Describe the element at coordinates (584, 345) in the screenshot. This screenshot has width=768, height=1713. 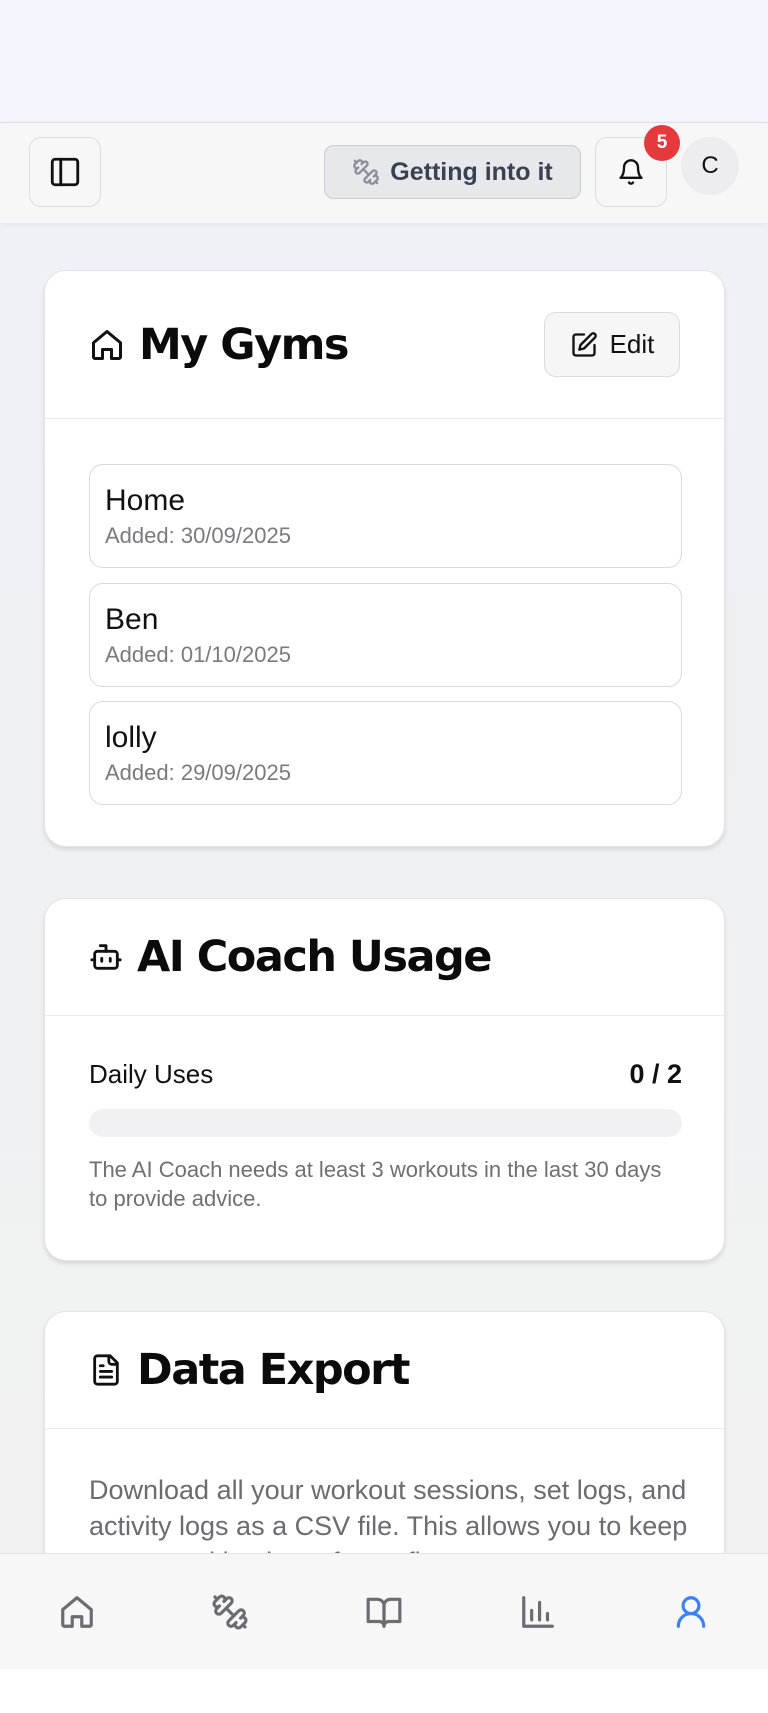
I see `edit-icon` at that location.